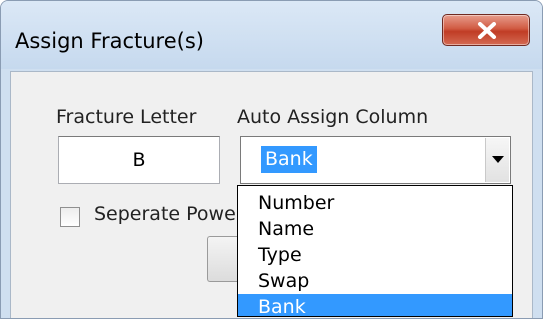 Image resolution: width=543 pixels, height=319 pixels. I want to click on chevron-down-icon, so click(498, 159).